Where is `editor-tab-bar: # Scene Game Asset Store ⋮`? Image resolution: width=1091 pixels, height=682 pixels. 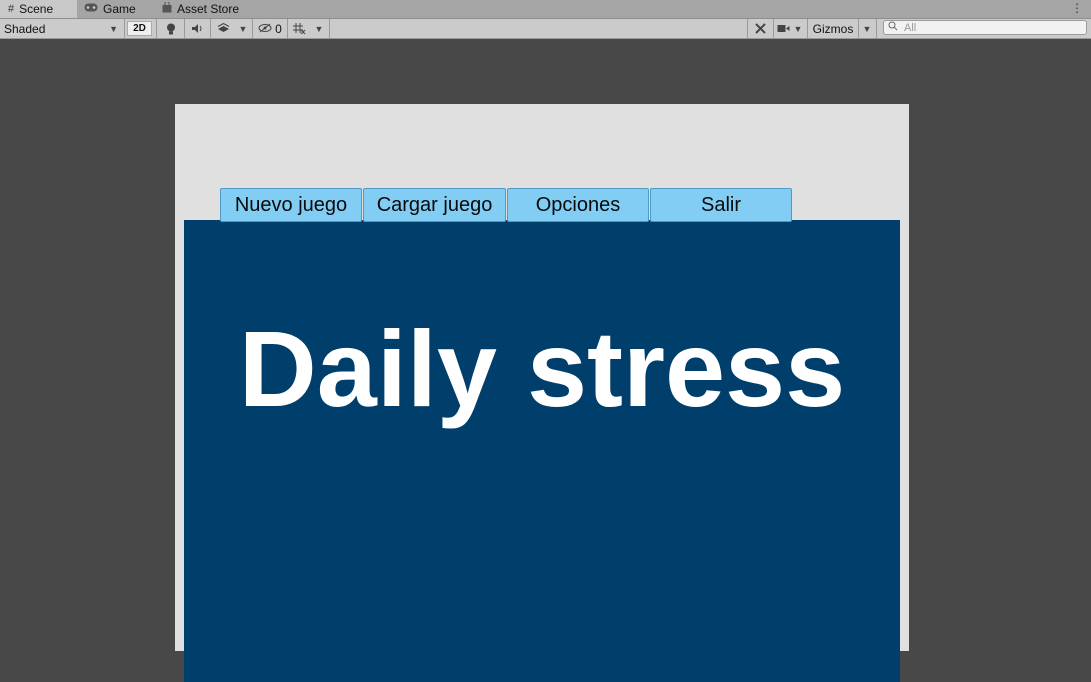 editor-tab-bar: # Scene Game Asset Store ⋮ is located at coordinates (545, 9).